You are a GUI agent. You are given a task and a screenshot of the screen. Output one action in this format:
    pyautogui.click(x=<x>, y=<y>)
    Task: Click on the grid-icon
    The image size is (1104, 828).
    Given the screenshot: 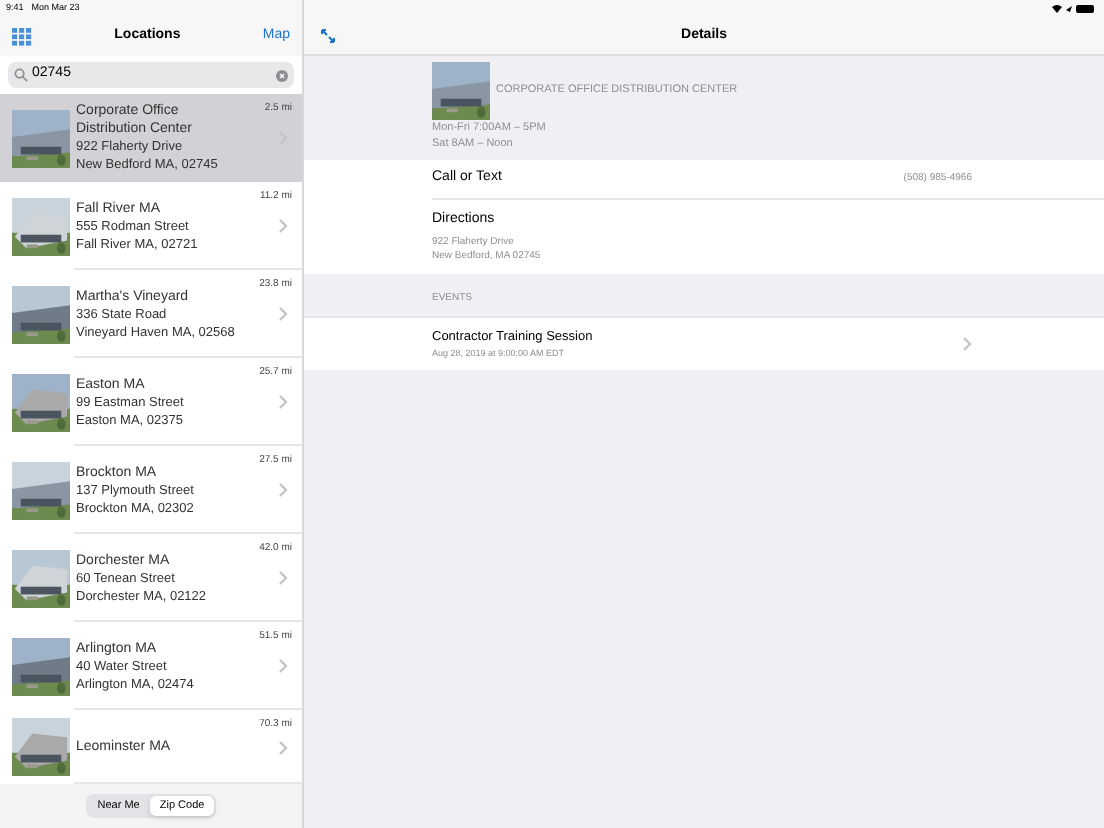 What is the action you would take?
    pyautogui.click(x=22, y=37)
    